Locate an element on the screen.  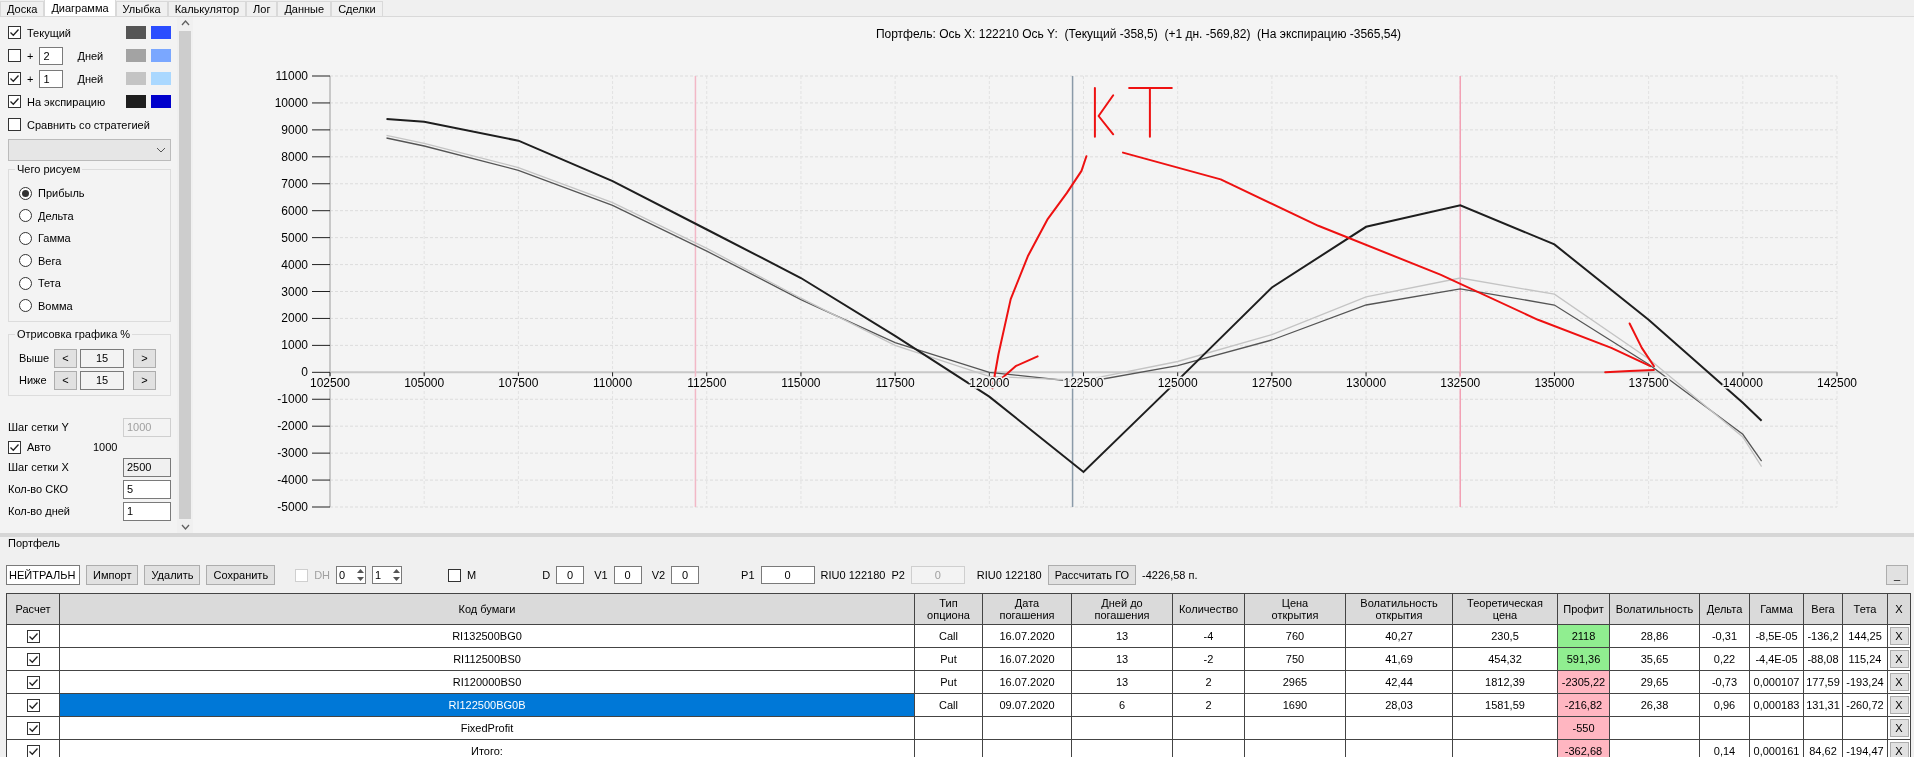
tab: Лог is located at coordinates (262, 8).